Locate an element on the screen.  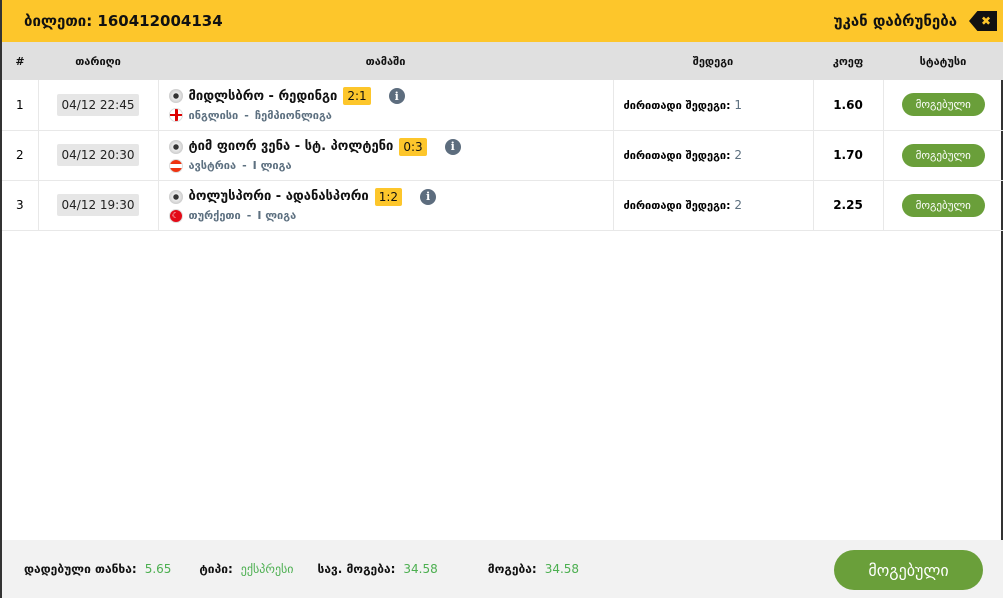
turkey-flag-icon: ☾ is located at coordinates (175, 215).